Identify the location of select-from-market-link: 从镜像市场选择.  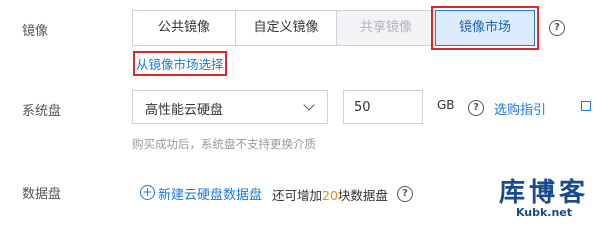
(180, 63).